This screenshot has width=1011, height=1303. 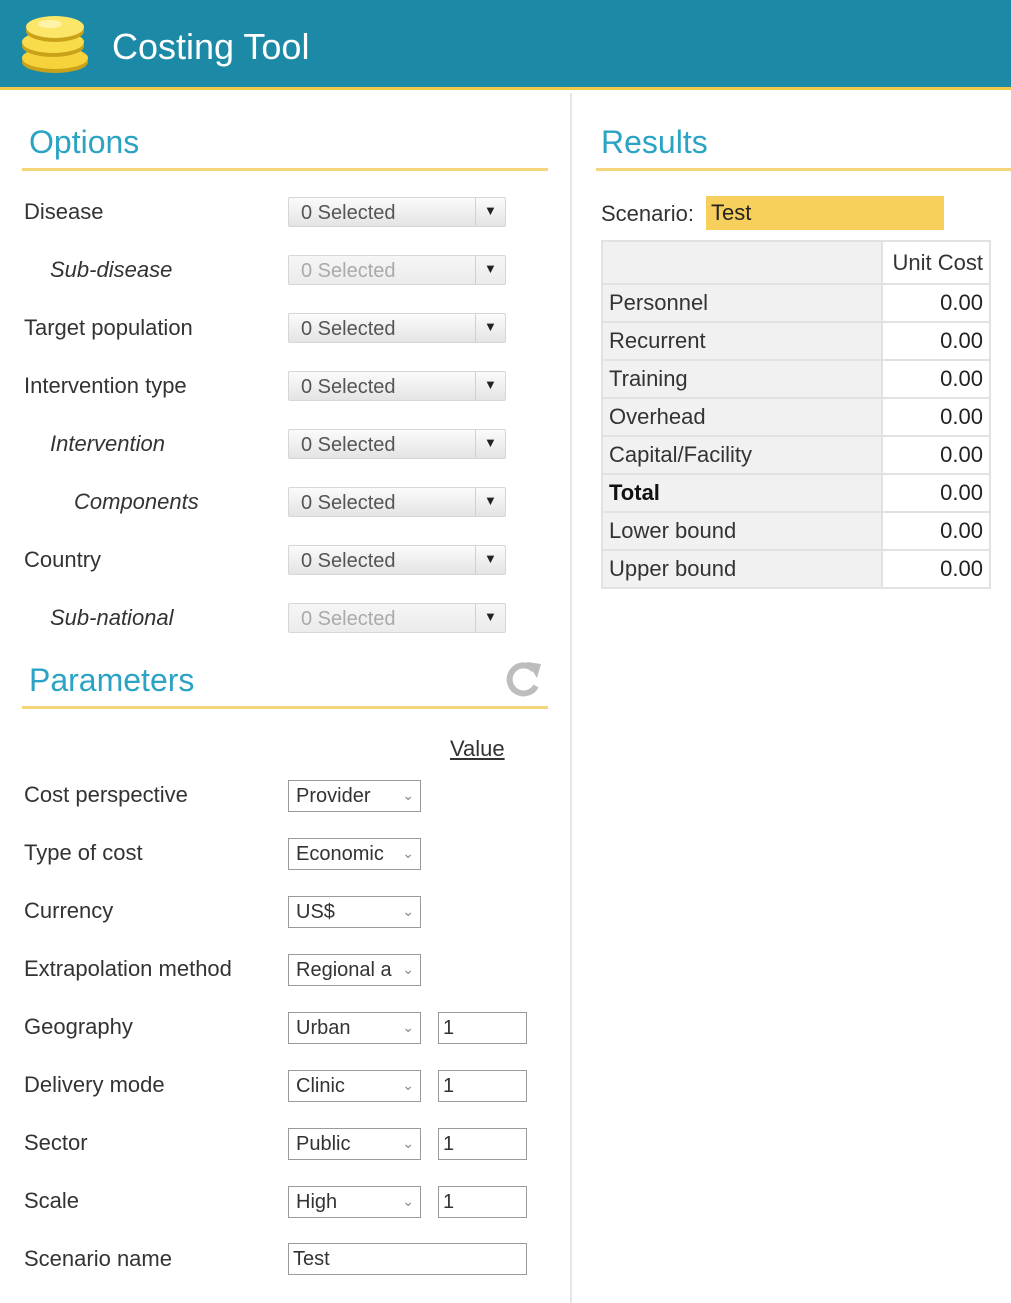 What do you see at coordinates (523, 680) in the screenshot?
I see `refresh-icon` at bounding box center [523, 680].